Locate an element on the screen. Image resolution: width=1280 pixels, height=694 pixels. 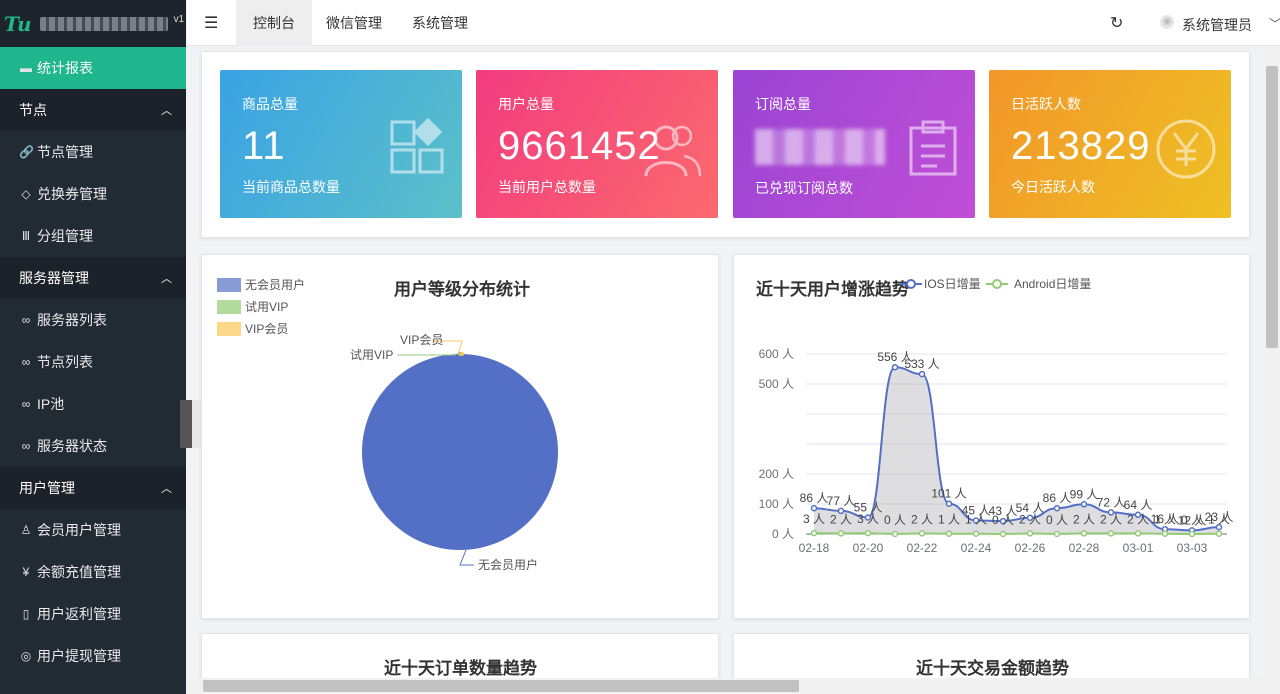
brand-name-blurred is located at coordinates (103, 23).